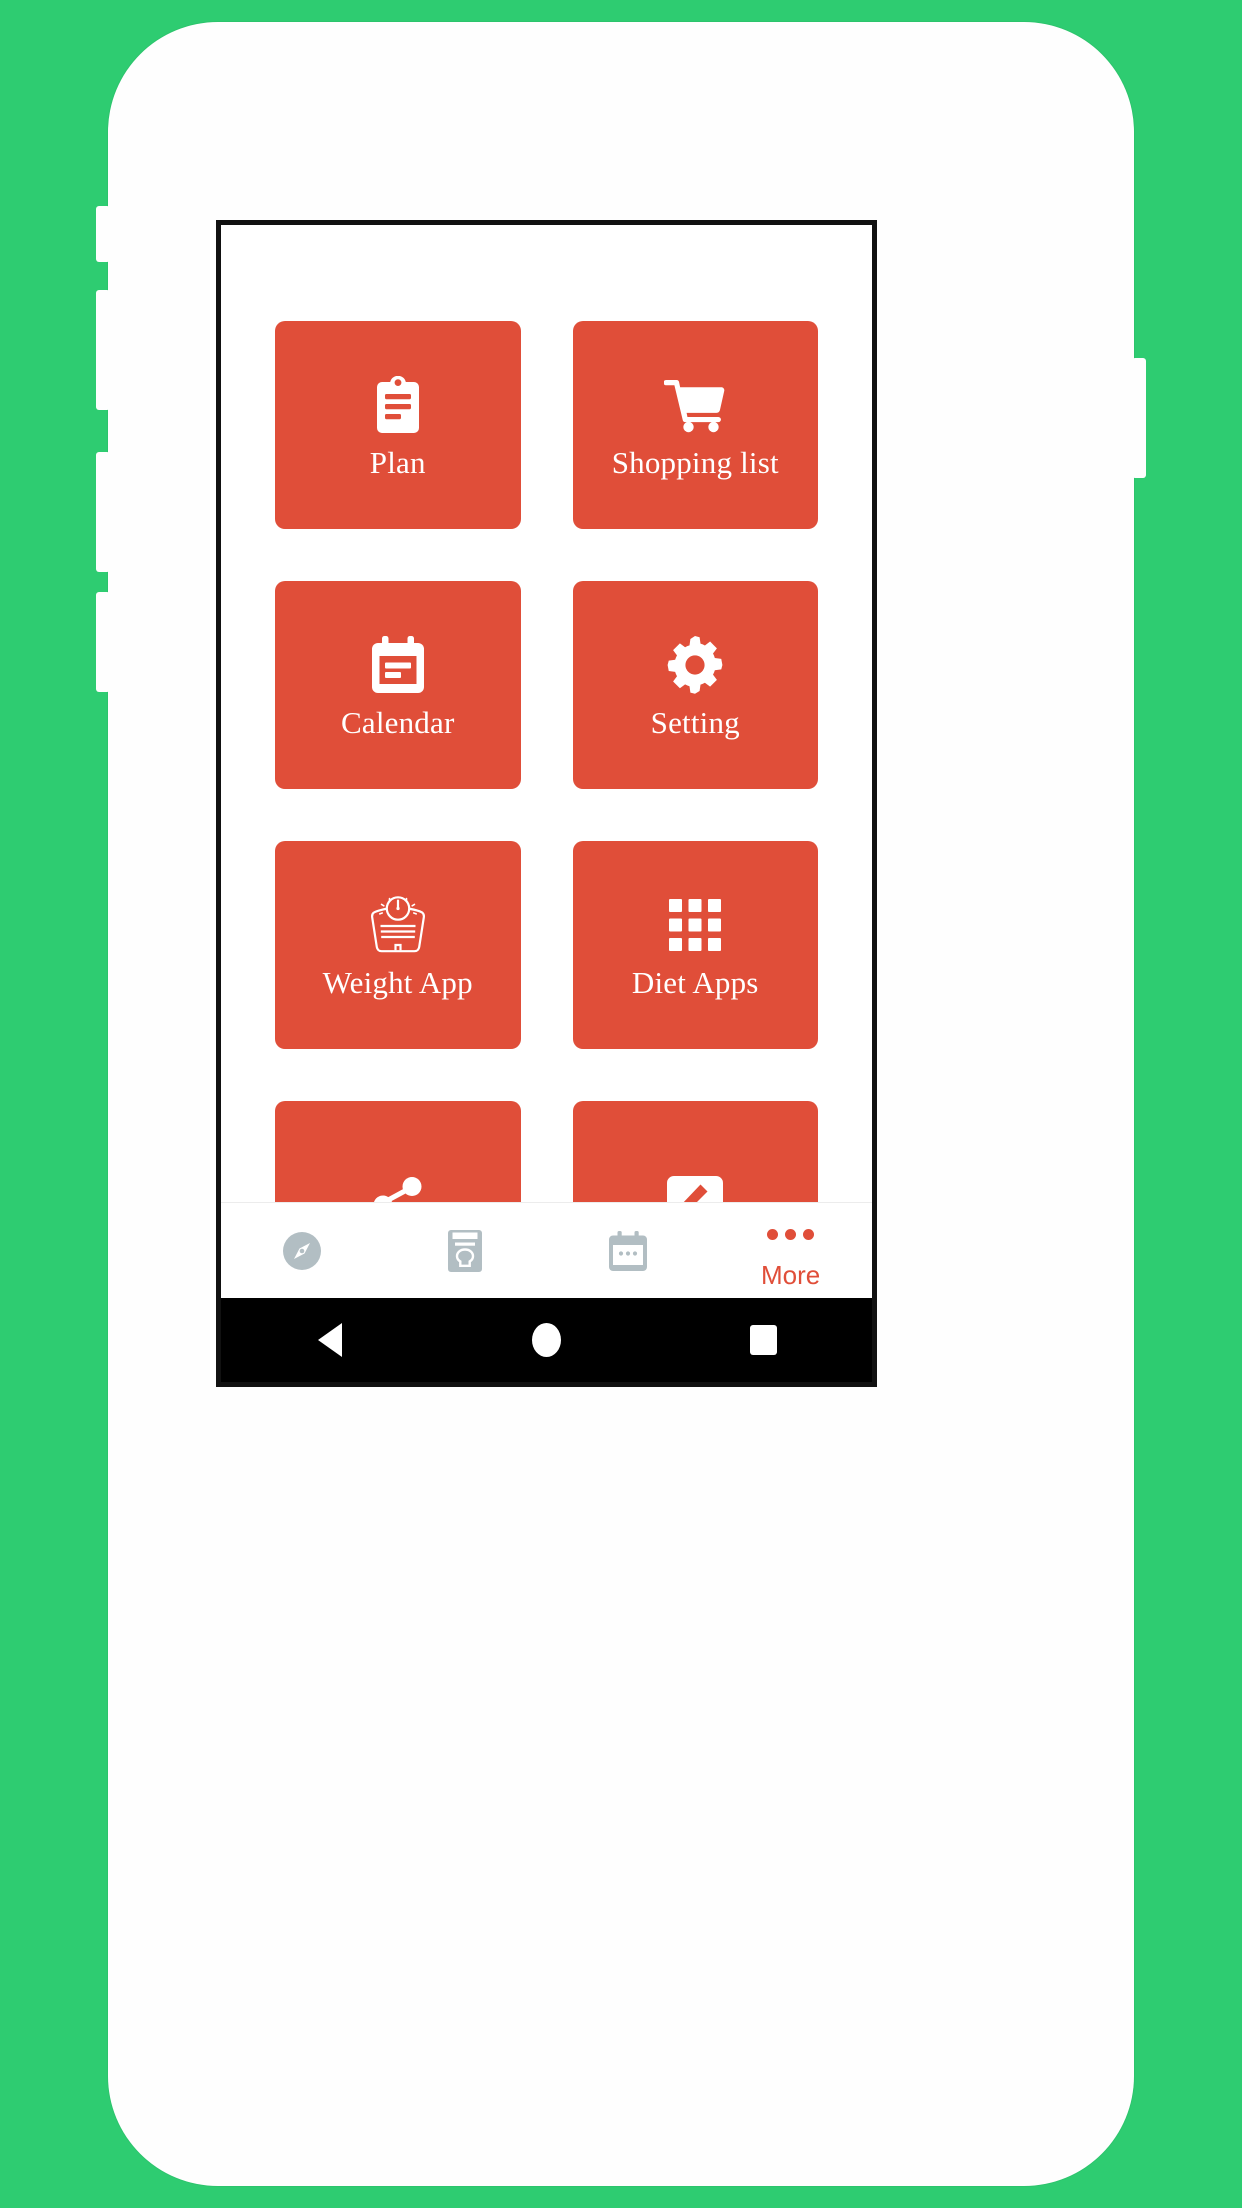  Describe the element at coordinates (103, 350) in the screenshot. I see `volume-down-button` at that location.